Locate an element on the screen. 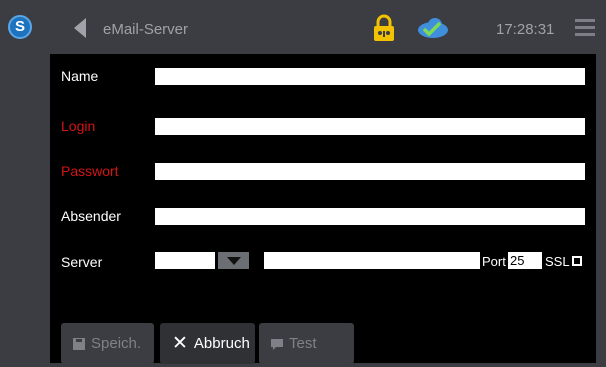 The image size is (606, 367). message-icon is located at coordinates (277, 344).